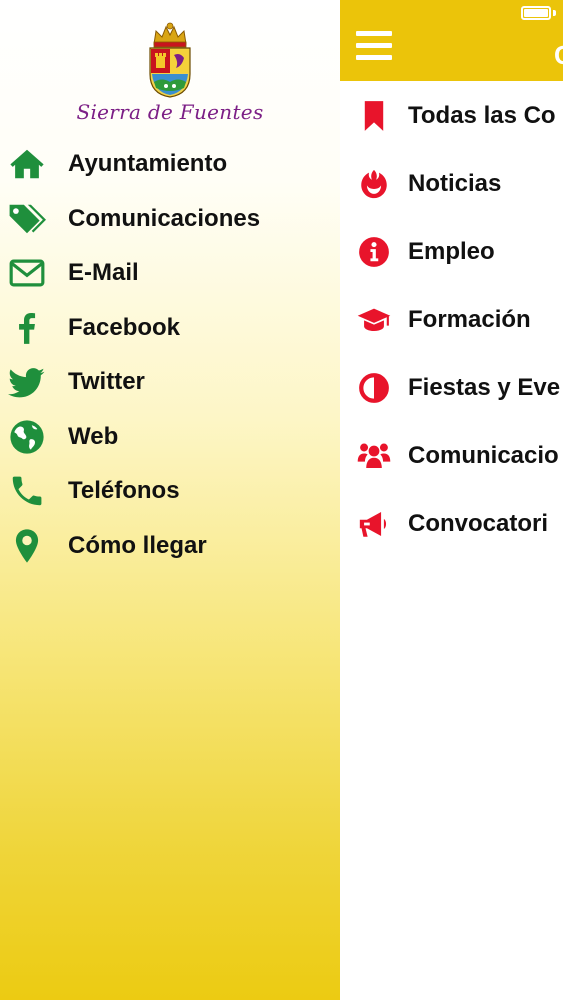 The image size is (563, 1000). What do you see at coordinates (455, 183) in the screenshot?
I see `category-item-label: Noticias` at bounding box center [455, 183].